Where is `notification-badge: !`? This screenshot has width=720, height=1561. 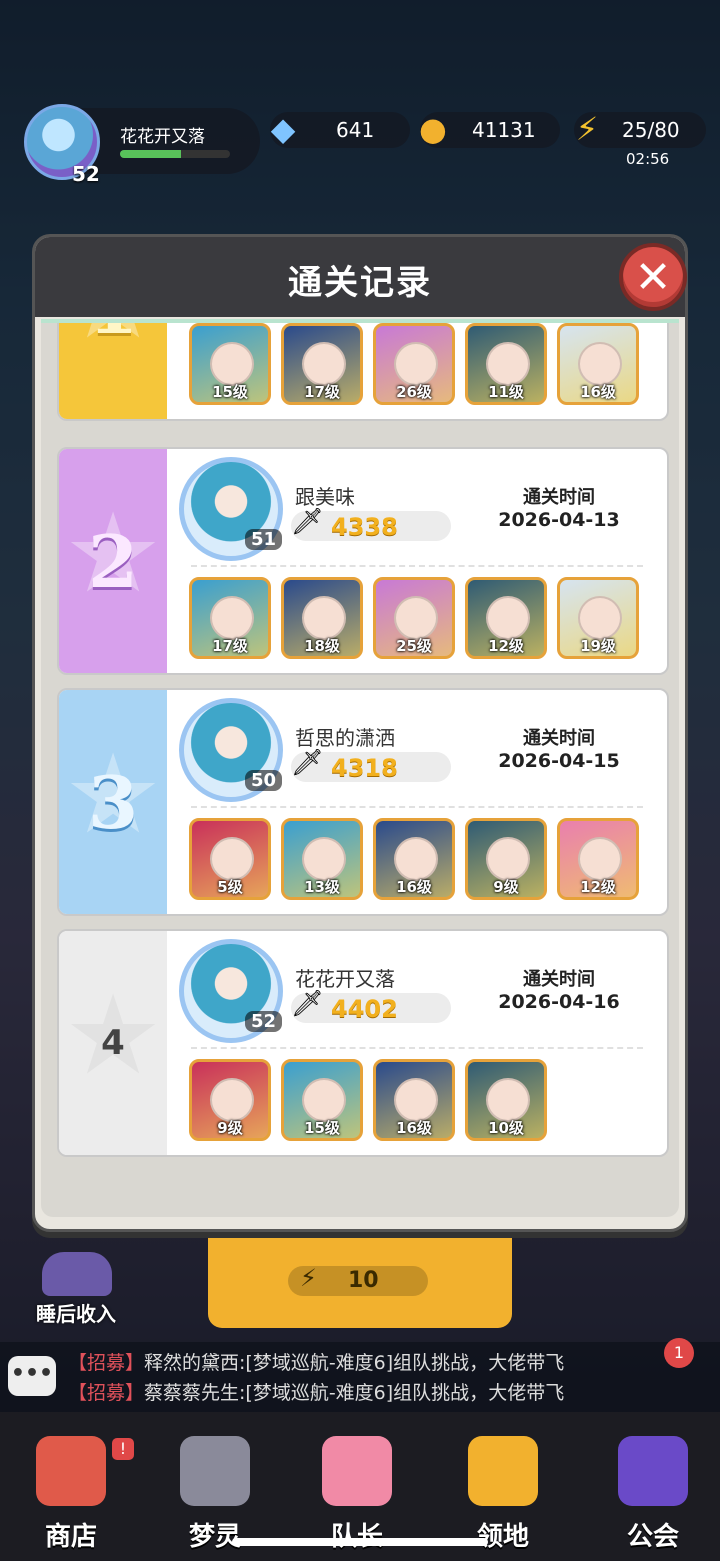
notification-badge: ! is located at coordinates (123, 1449).